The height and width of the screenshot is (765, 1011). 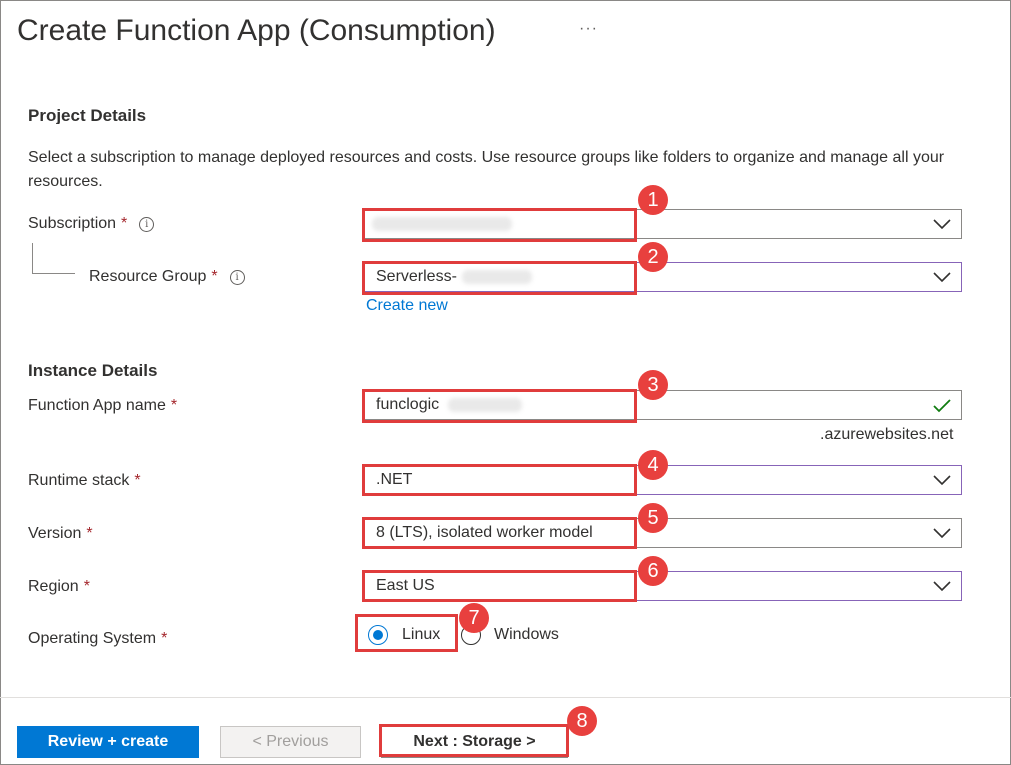 What do you see at coordinates (290, 742) in the screenshot?
I see `previous-button: < Previous` at bounding box center [290, 742].